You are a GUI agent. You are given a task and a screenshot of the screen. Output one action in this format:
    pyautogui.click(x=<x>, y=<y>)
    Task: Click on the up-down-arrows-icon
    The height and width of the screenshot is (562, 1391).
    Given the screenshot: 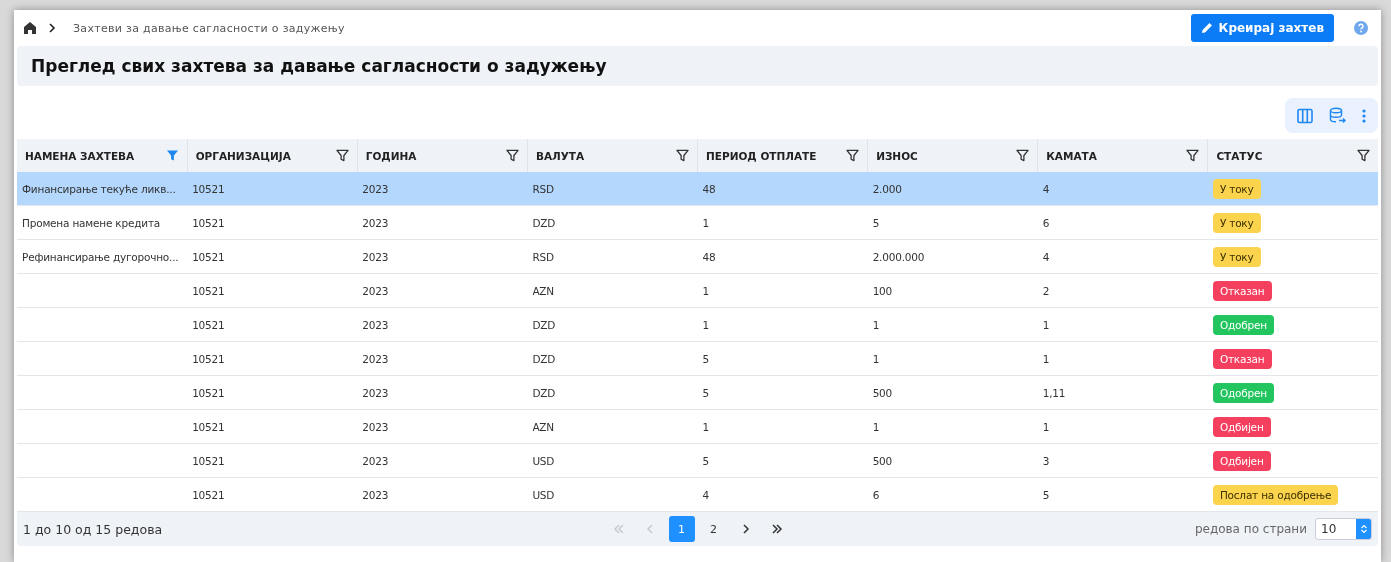 What is the action you would take?
    pyautogui.click(x=1363, y=529)
    